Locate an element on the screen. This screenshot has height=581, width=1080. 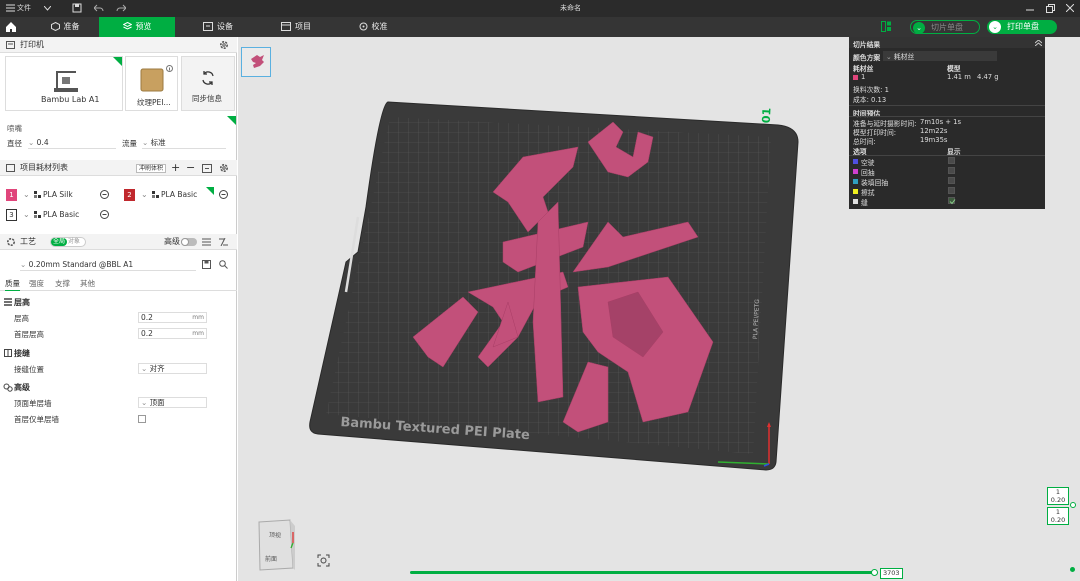
advanced-toggle is located at coordinates (189, 242).